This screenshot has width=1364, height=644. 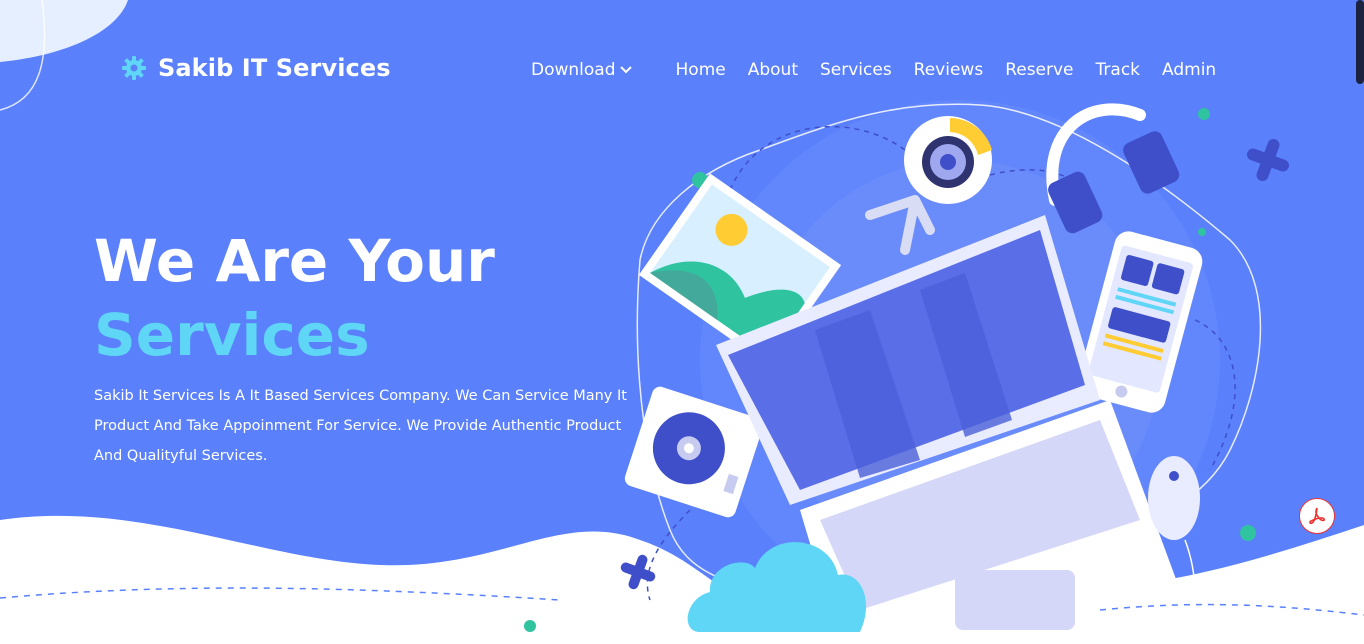 What do you see at coordinates (856, 70) in the screenshot?
I see `nav-item-services: Services` at bounding box center [856, 70].